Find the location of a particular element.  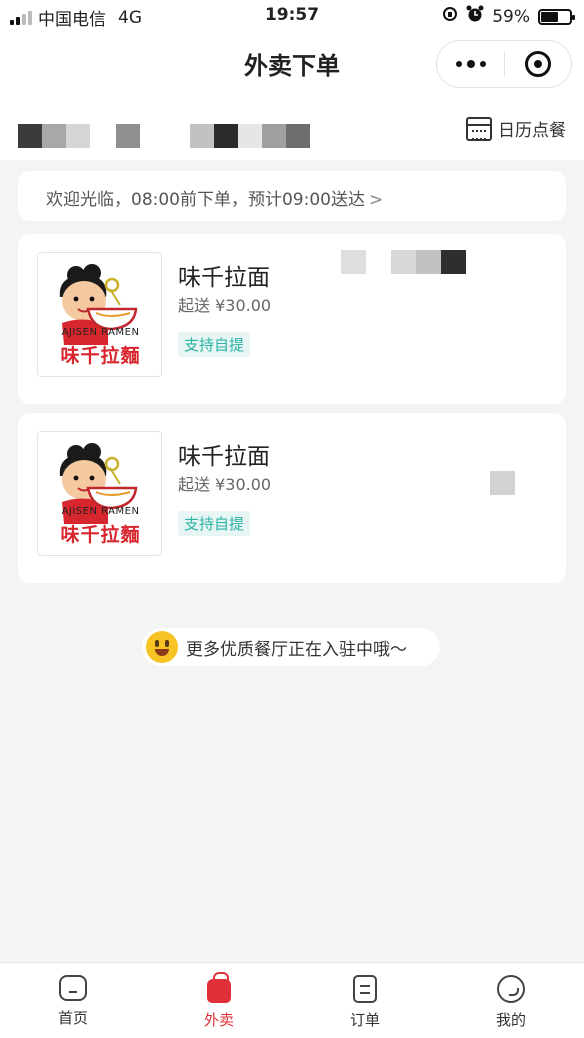

tab-orders-label: 订单 is located at coordinates (364, 1020).